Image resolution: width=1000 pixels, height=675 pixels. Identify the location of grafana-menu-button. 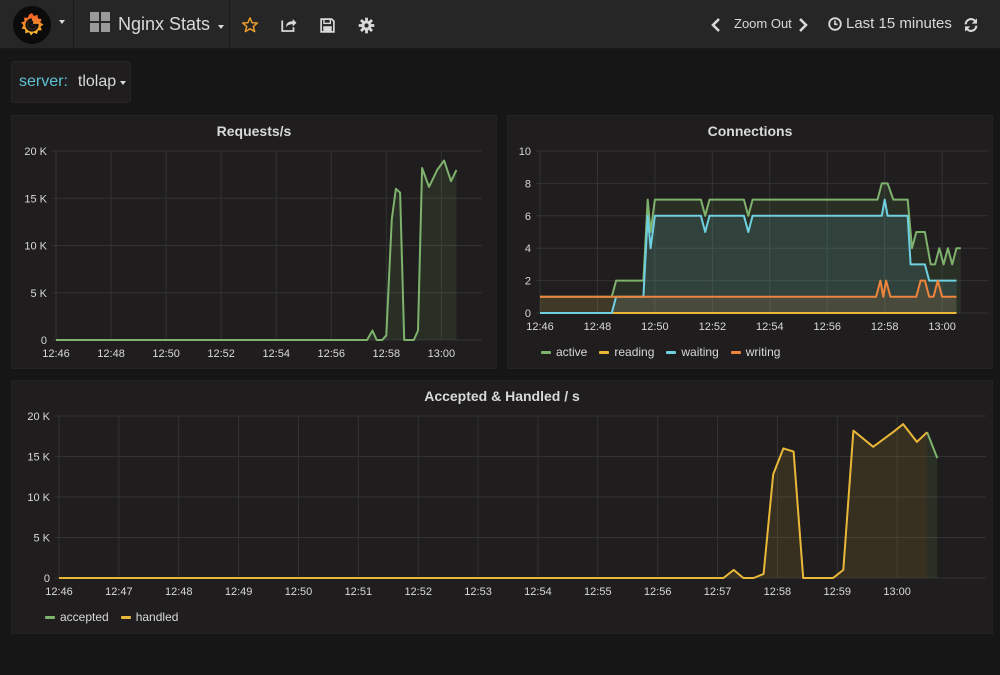
(37, 24).